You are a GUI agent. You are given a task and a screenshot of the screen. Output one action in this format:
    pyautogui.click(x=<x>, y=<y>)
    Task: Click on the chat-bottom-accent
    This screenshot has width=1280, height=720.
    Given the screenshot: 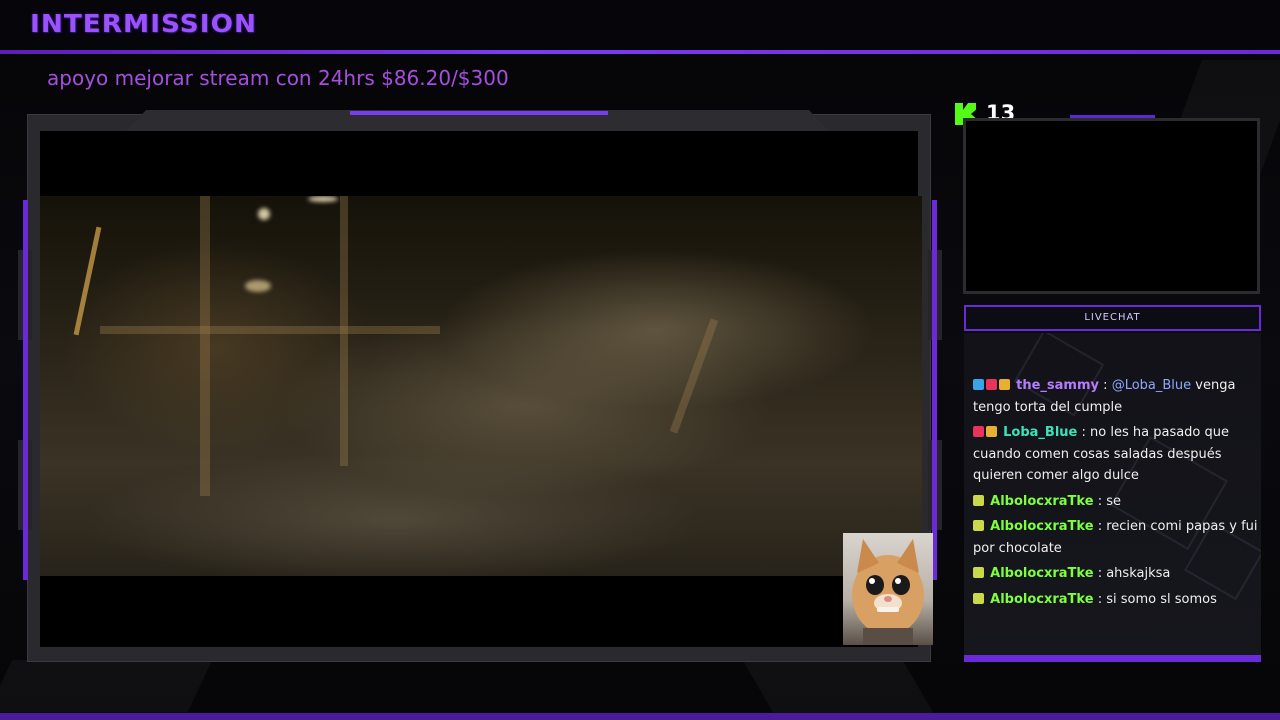 What is the action you would take?
    pyautogui.click(x=1112, y=658)
    